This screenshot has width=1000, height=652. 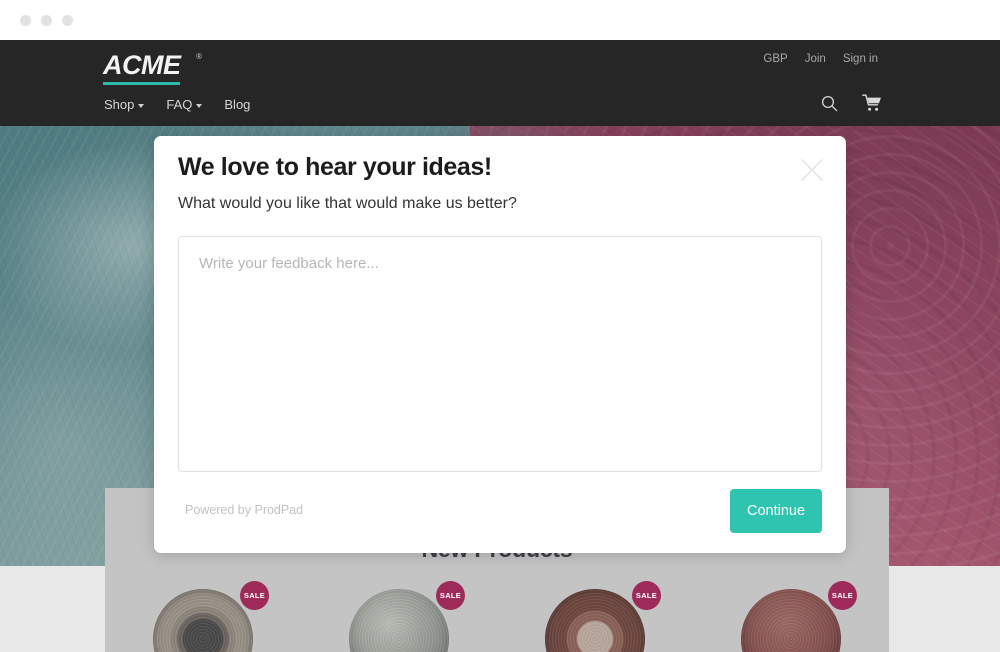 What do you see at coordinates (244, 510) in the screenshot?
I see `powered-by-label: Powered by ProdPad` at bounding box center [244, 510].